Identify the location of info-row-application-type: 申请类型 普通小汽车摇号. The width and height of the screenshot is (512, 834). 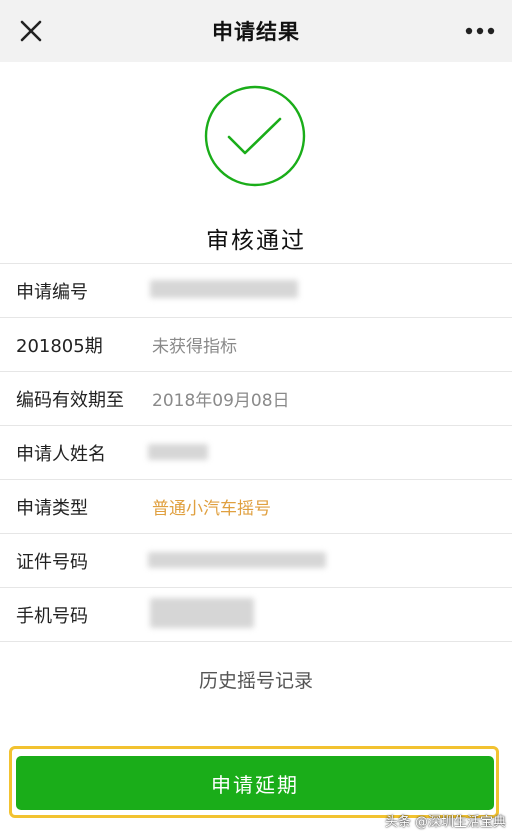
(256, 507).